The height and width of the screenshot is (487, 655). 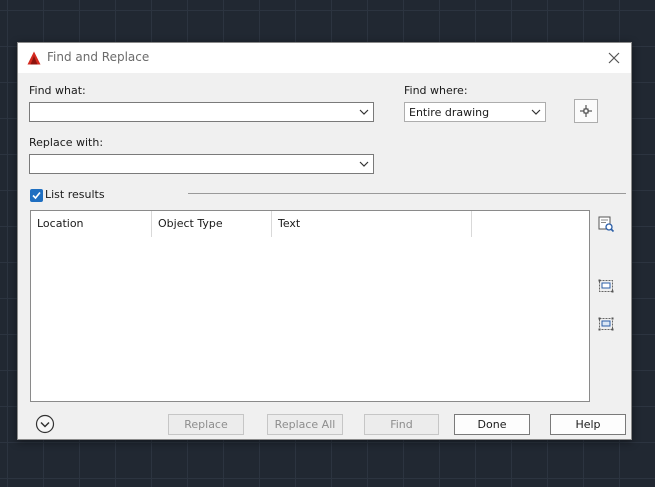 I want to click on create-selection-set-all-button, so click(x=606, y=324).